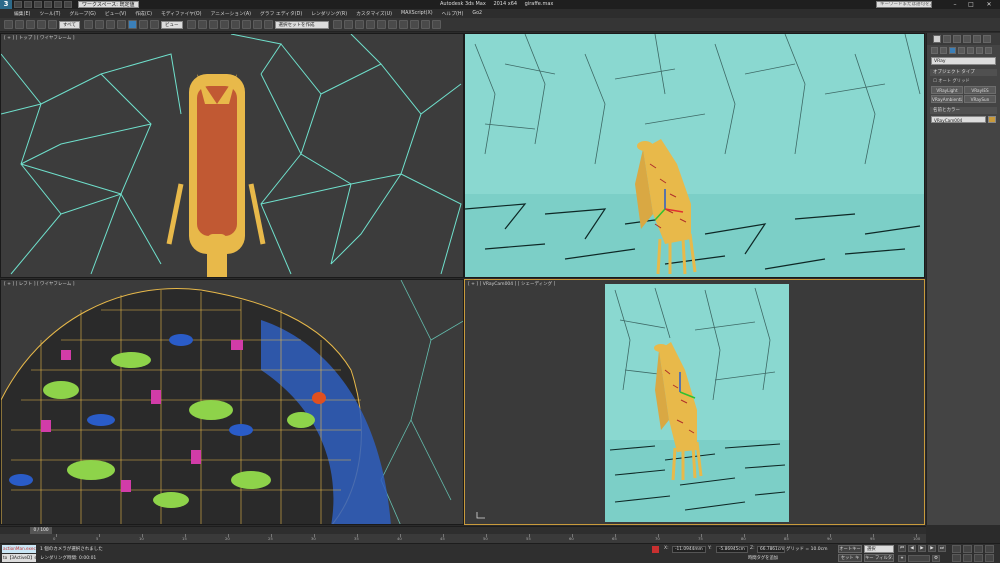  What do you see at coordinates (453, 13) in the screenshot?
I see `menu-help: ヘルプ(H)` at bounding box center [453, 13].